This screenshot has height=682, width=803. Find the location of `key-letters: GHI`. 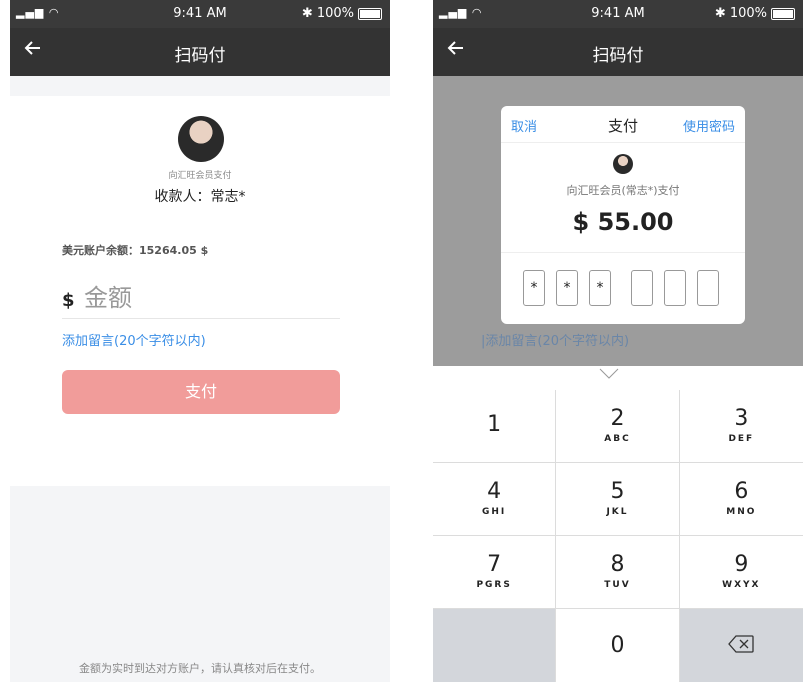

key-letters: GHI is located at coordinates (494, 512).